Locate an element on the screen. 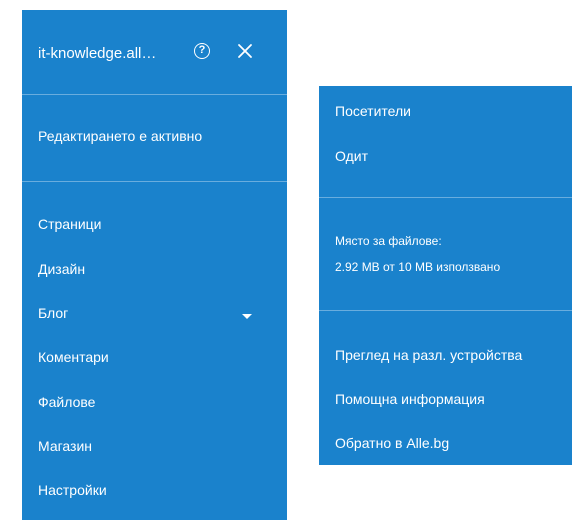 The width and height of the screenshot is (577, 521). menu-item-design: Дизайн is located at coordinates (61, 269).